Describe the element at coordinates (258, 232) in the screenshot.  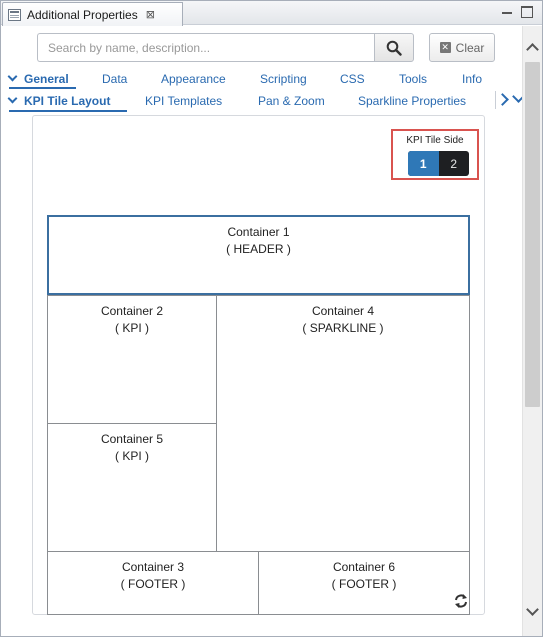
I see `container-name: Container 1` at that location.